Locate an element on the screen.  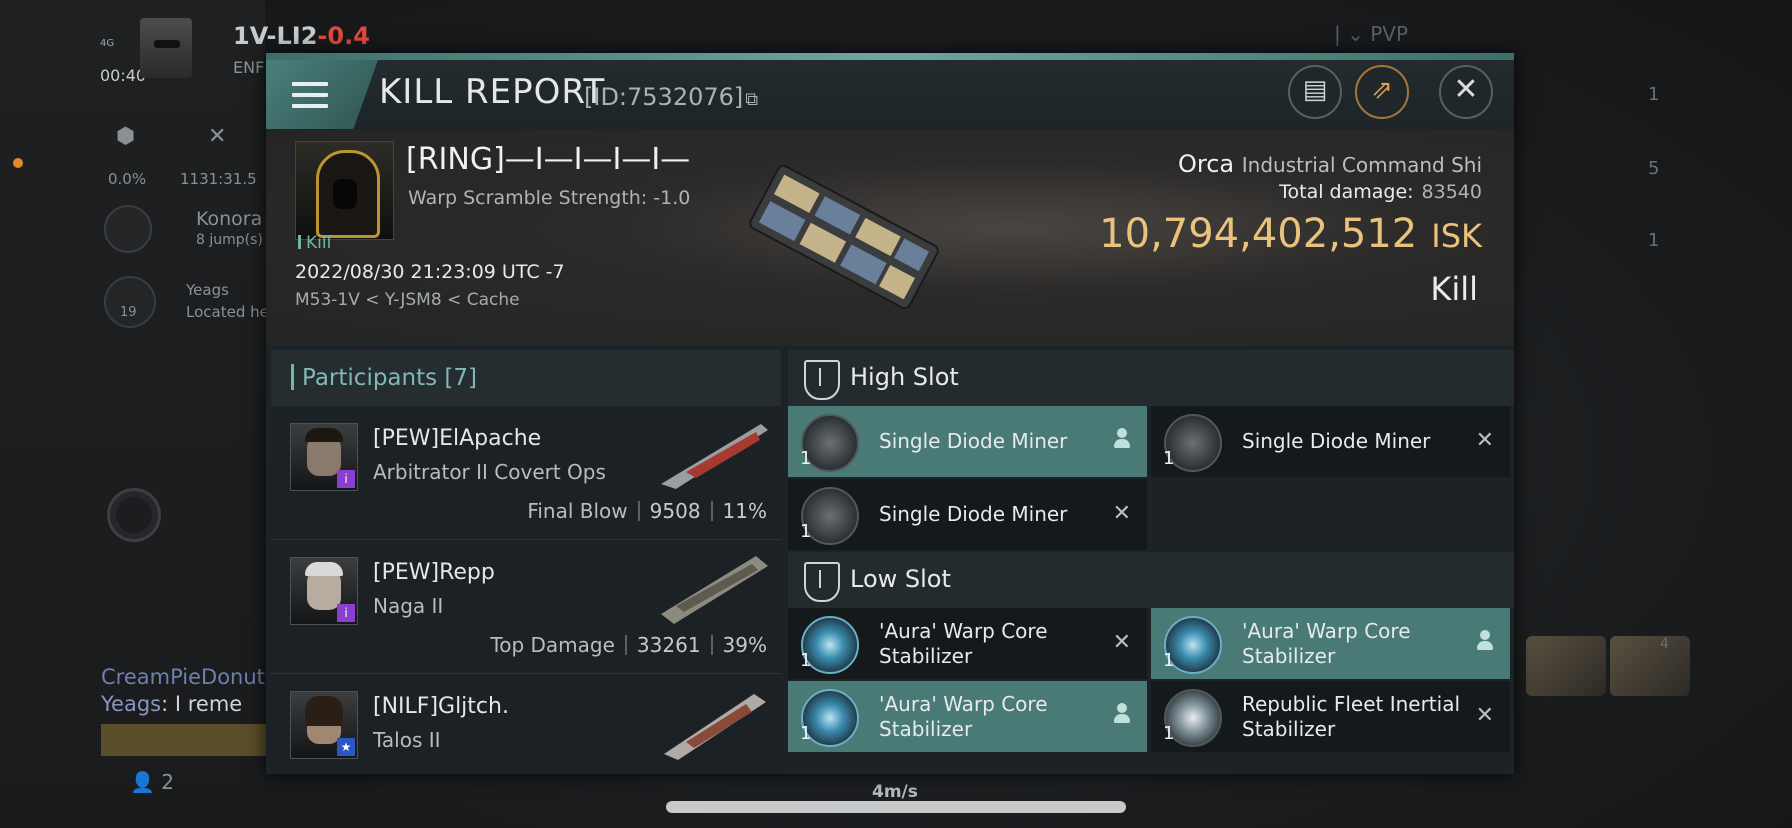
participant-ship: Talos II is located at coordinates (407, 740).